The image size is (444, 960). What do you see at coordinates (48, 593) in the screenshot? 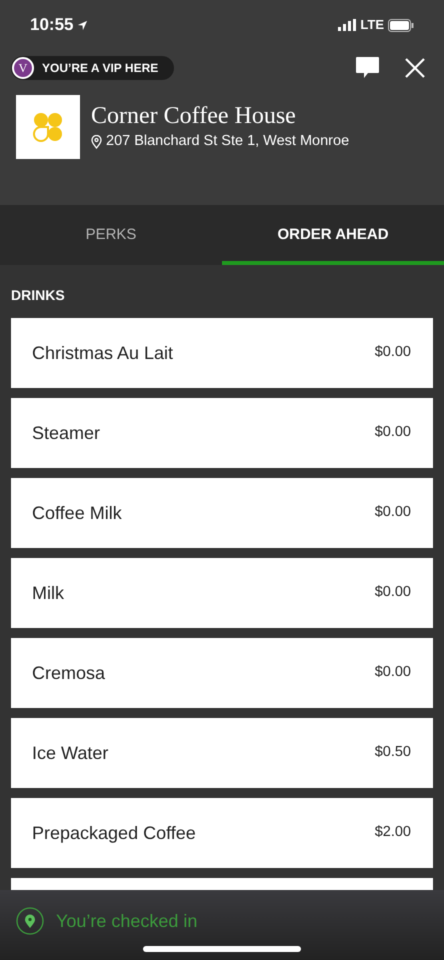
I see `item-name: Milk` at bounding box center [48, 593].